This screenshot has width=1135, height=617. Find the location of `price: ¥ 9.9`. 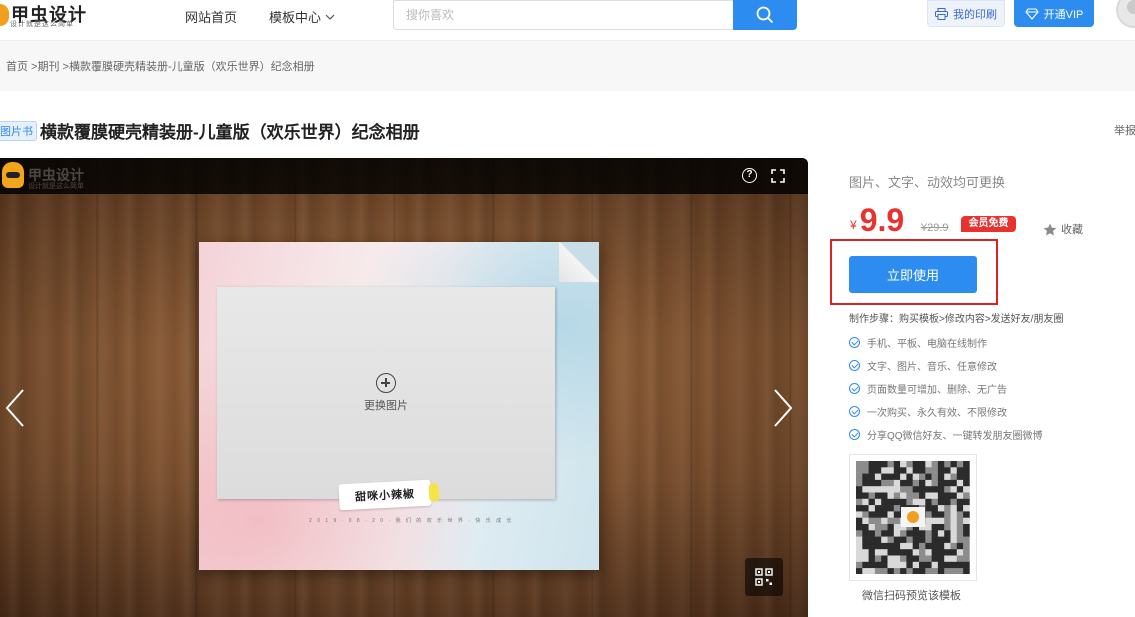

price: ¥ 9.9 is located at coordinates (877, 220).